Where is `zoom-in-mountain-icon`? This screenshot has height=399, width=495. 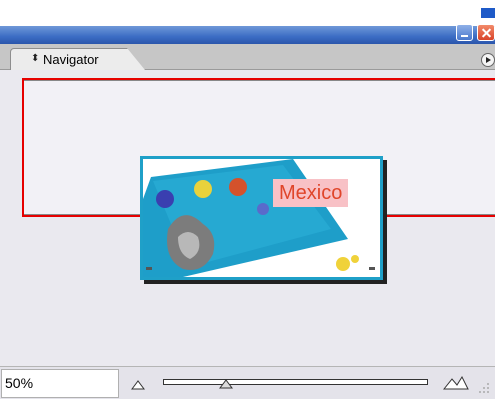 zoom-in-mountain-icon is located at coordinates (456, 382).